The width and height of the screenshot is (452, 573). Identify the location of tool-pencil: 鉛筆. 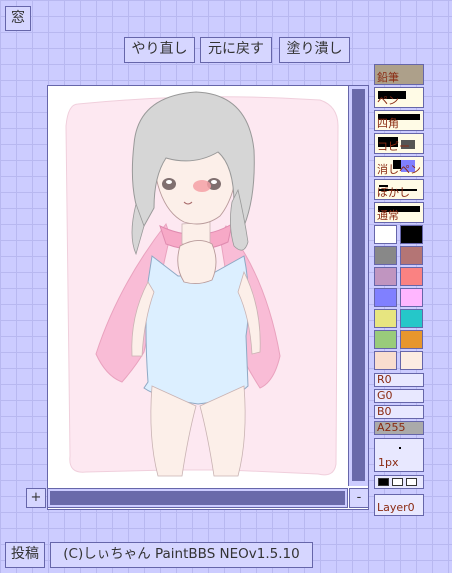
(399, 74).